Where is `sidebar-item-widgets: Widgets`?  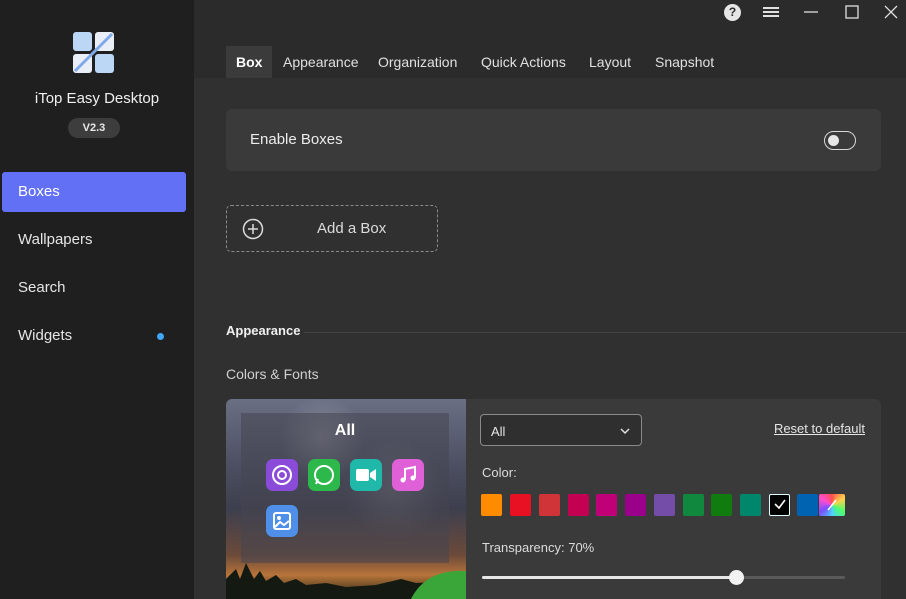
sidebar-item-widgets: Widgets is located at coordinates (94, 336).